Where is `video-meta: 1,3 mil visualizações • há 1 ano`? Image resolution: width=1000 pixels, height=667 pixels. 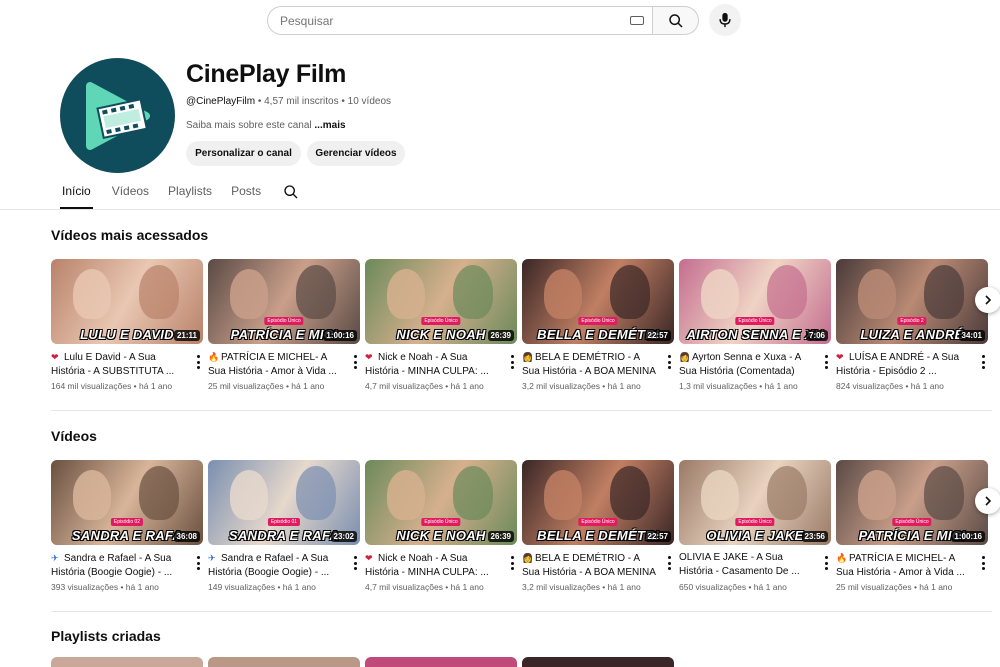 video-meta: 1,3 mil visualizações • há 1 ano is located at coordinates (738, 386).